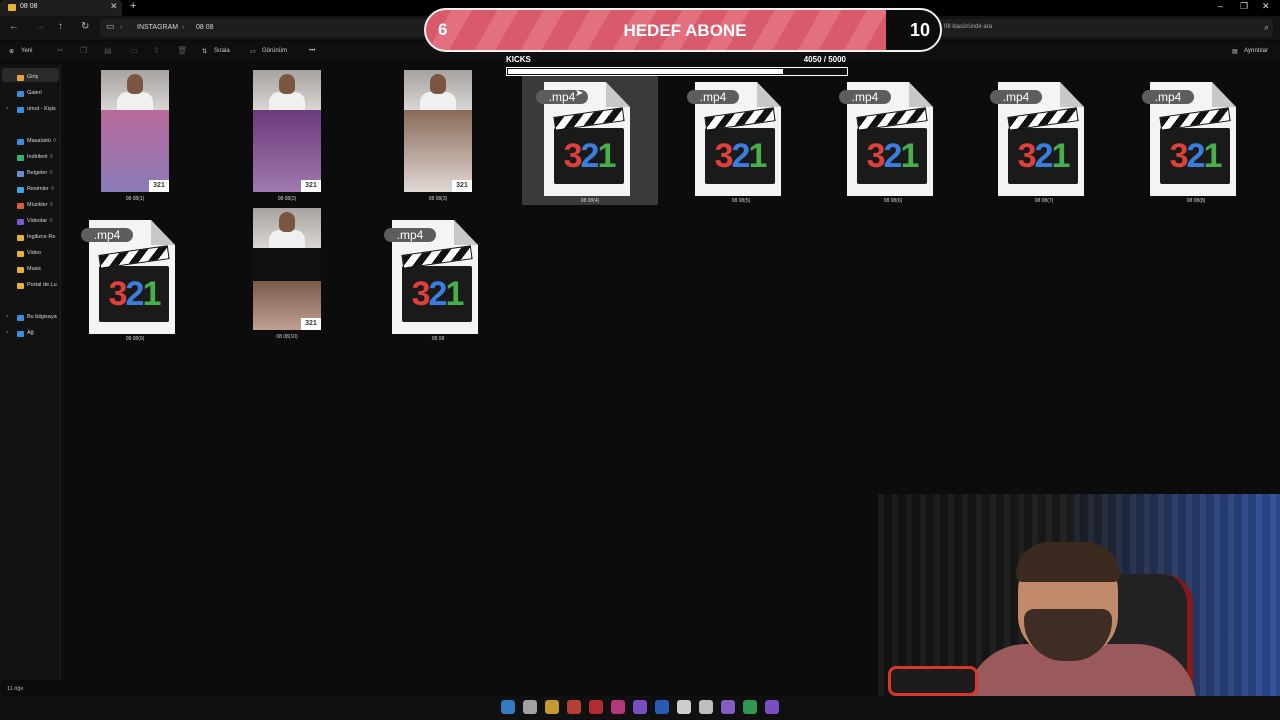  I want to click on messenger-icon, so click(640, 707).